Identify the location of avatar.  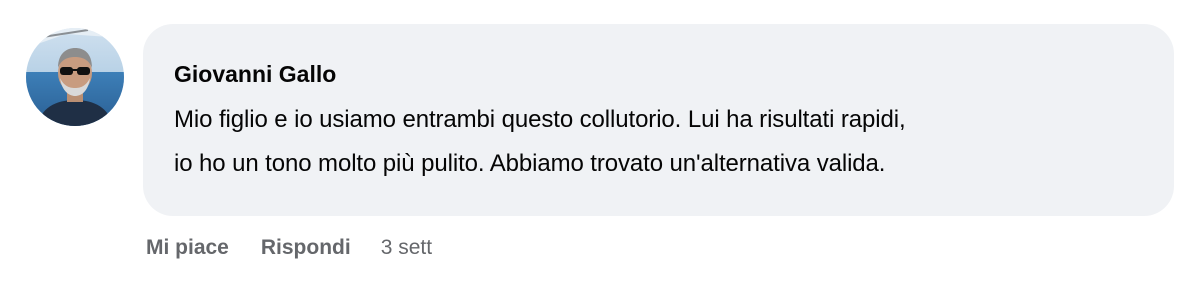
(75, 77).